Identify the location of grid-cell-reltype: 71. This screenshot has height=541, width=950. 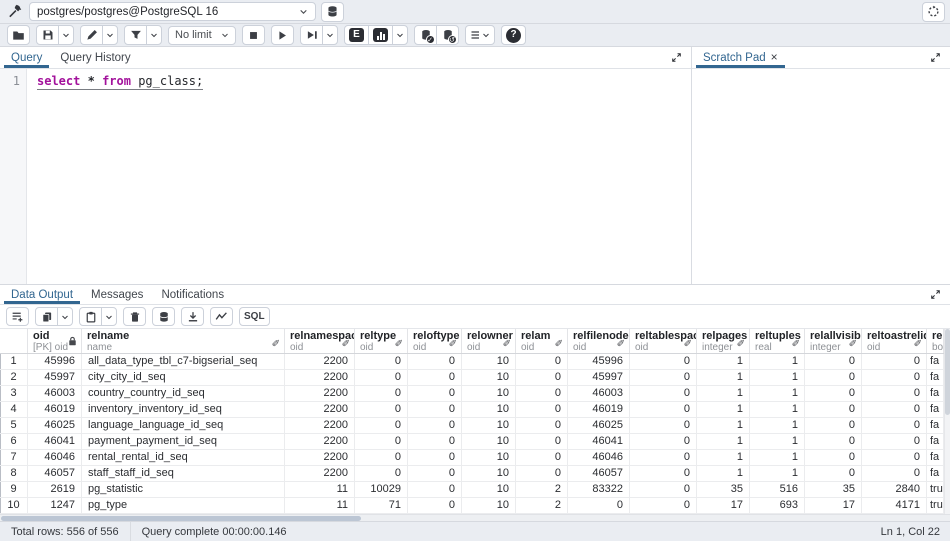
(381, 505).